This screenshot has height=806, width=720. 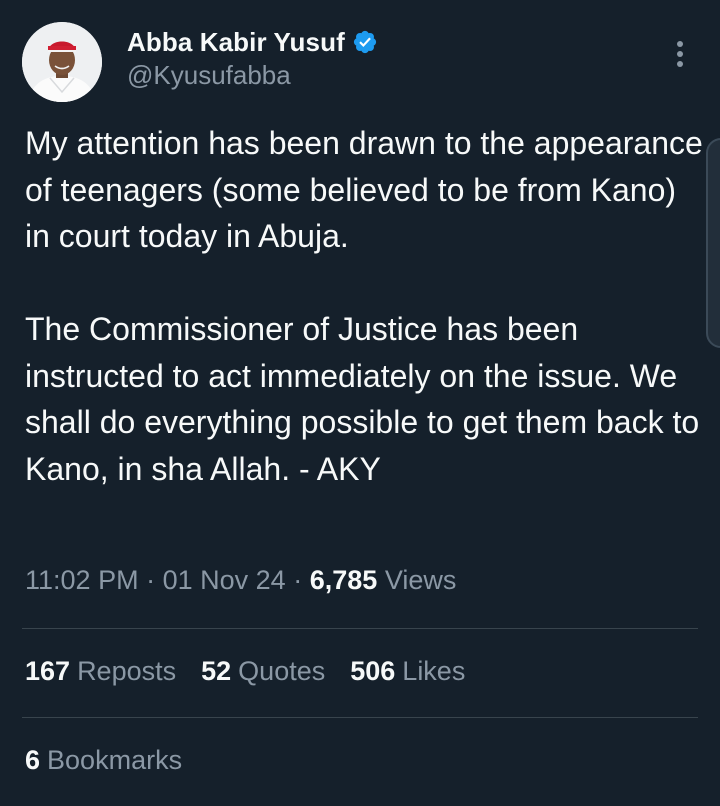 I want to click on likes-count: 506, so click(x=373, y=671).